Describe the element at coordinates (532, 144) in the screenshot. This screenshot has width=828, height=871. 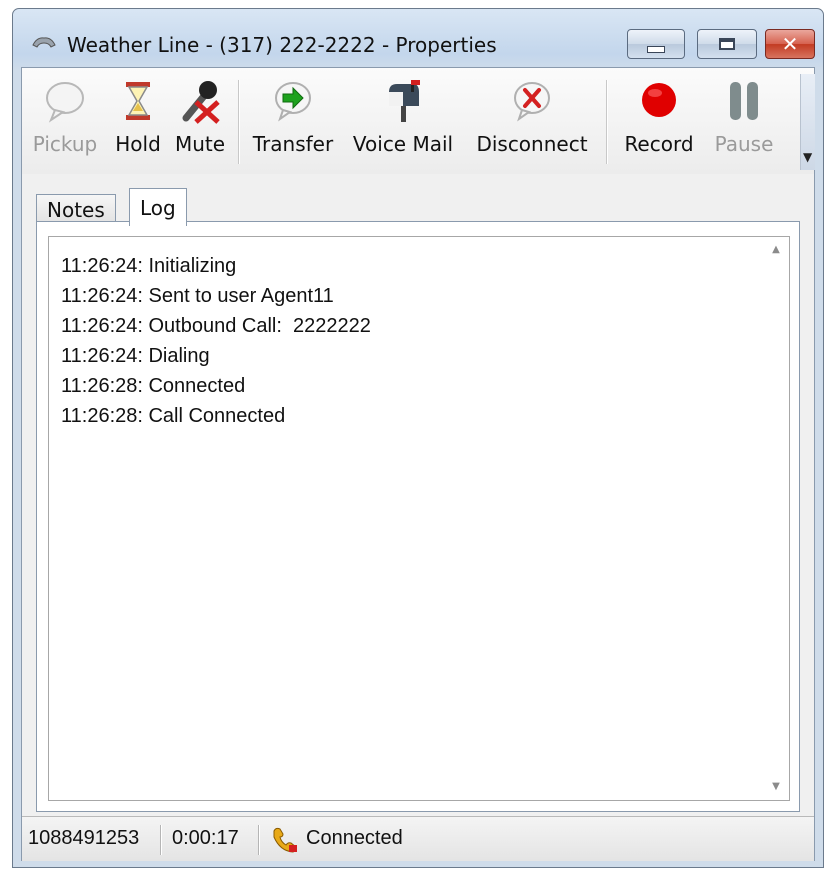
I see `disconnect-label: Disconnect` at that location.